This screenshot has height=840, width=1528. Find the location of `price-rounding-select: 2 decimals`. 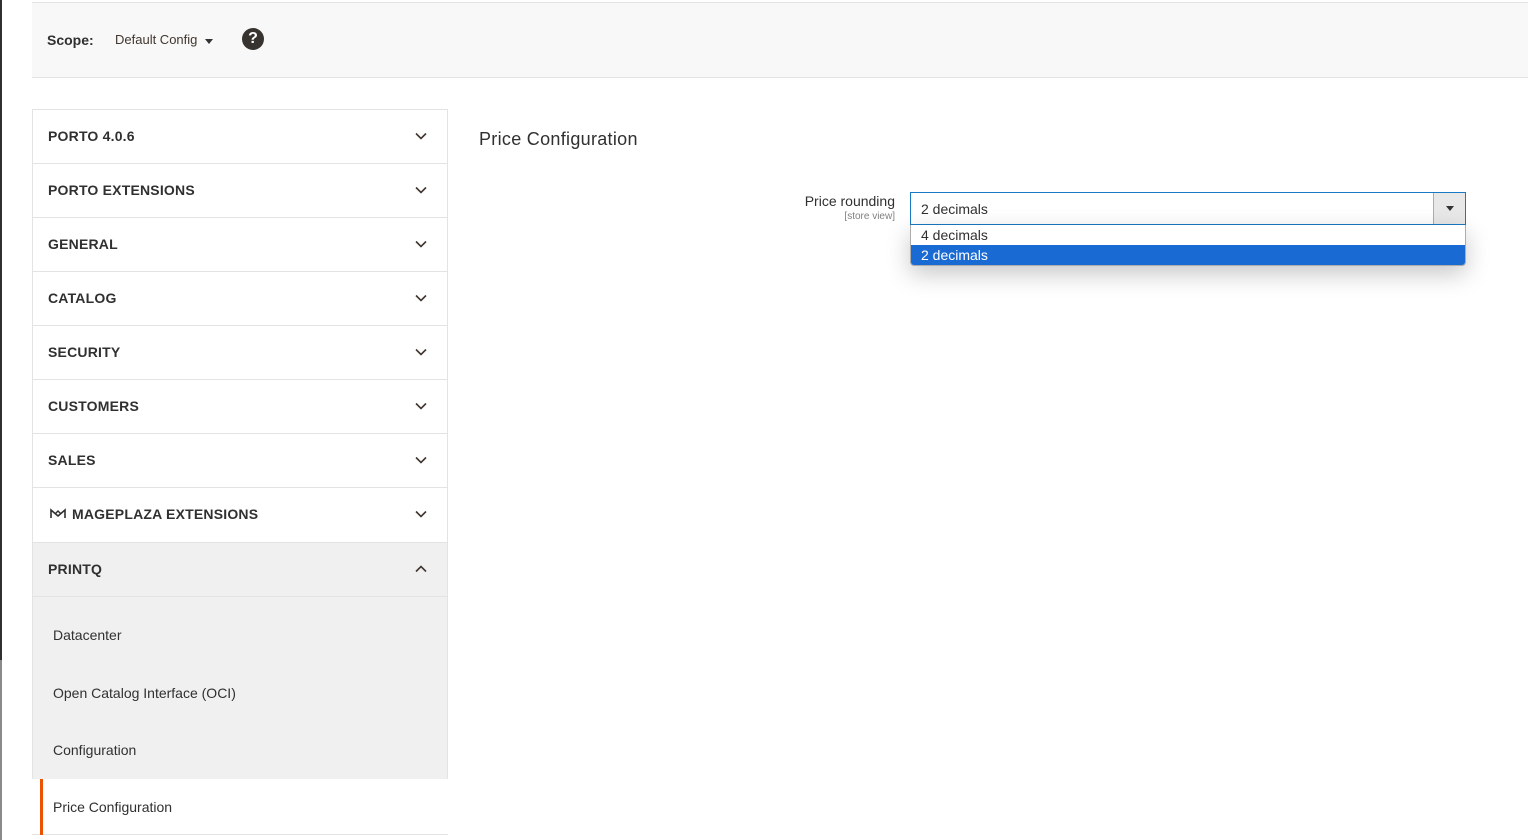

price-rounding-select: 2 decimals is located at coordinates (1188, 208).